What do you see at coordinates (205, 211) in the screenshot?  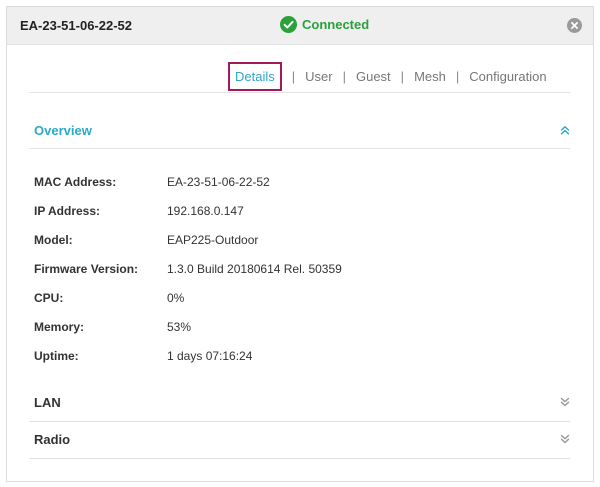 I see `ip-address-value: 192.168.0.147` at bounding box center [205, 211].